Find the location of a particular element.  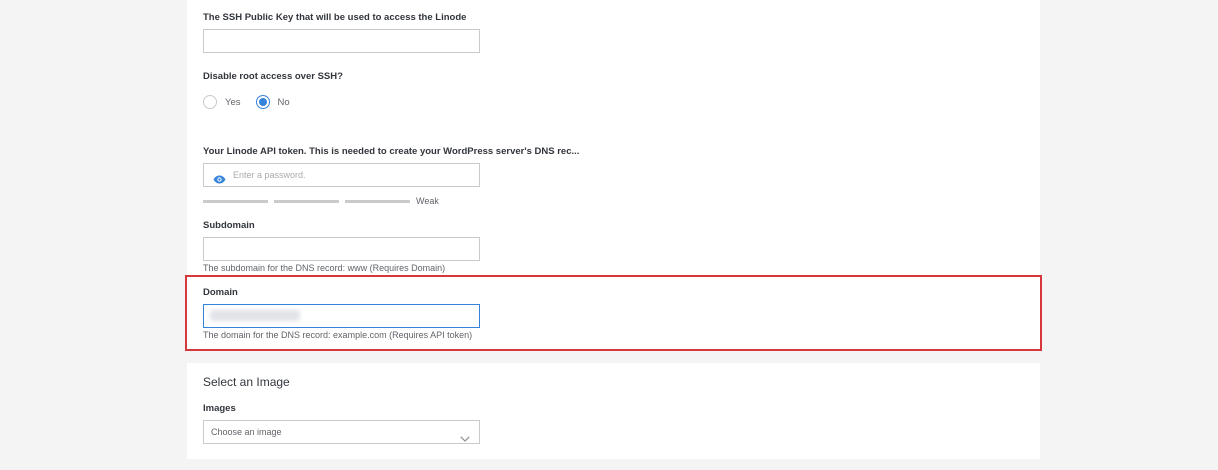

subdomain-label: Subdomain is located at coordinates (229, 225).